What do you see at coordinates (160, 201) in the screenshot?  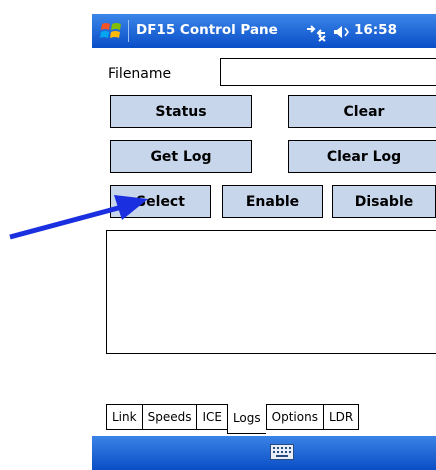 I see `select-button: Select` at bounding box center [160, 201].